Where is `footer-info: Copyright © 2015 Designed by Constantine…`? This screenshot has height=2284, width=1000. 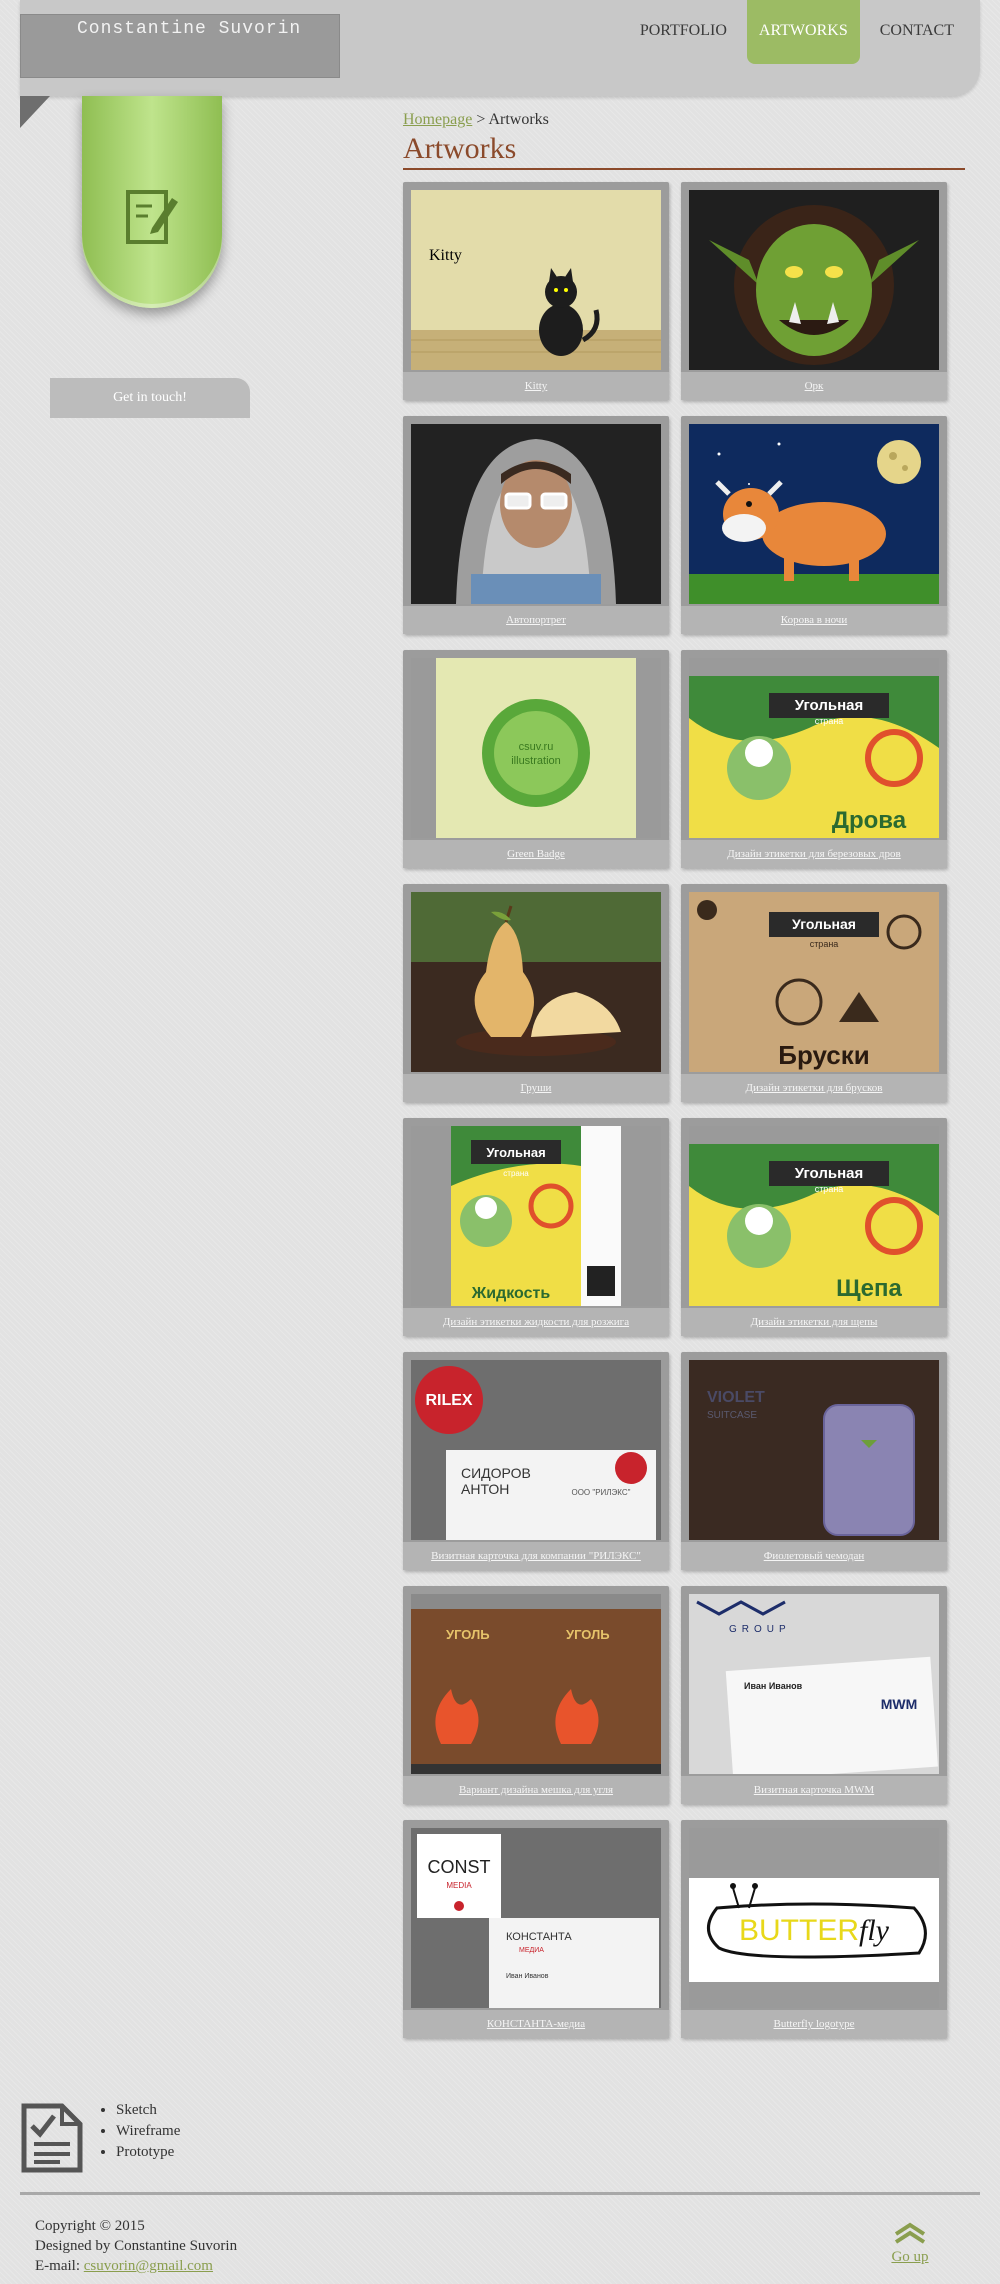
footer-info: Copyright © 2015 Designed by Constantine… is located at coordinates (136, 2246).